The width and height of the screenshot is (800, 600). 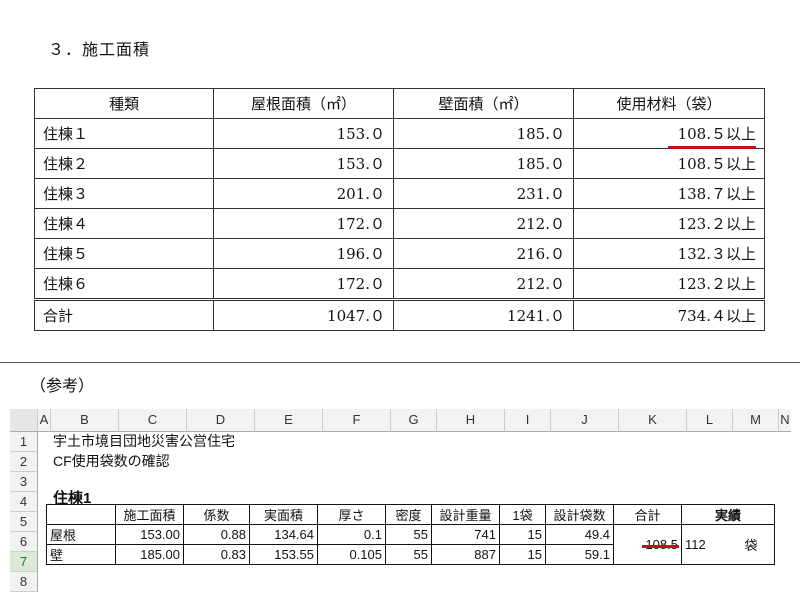 What do you see at coordinates (216, 514) in the screenshot?
I see `grid-header: 係数` at bounding box center [216, 514].